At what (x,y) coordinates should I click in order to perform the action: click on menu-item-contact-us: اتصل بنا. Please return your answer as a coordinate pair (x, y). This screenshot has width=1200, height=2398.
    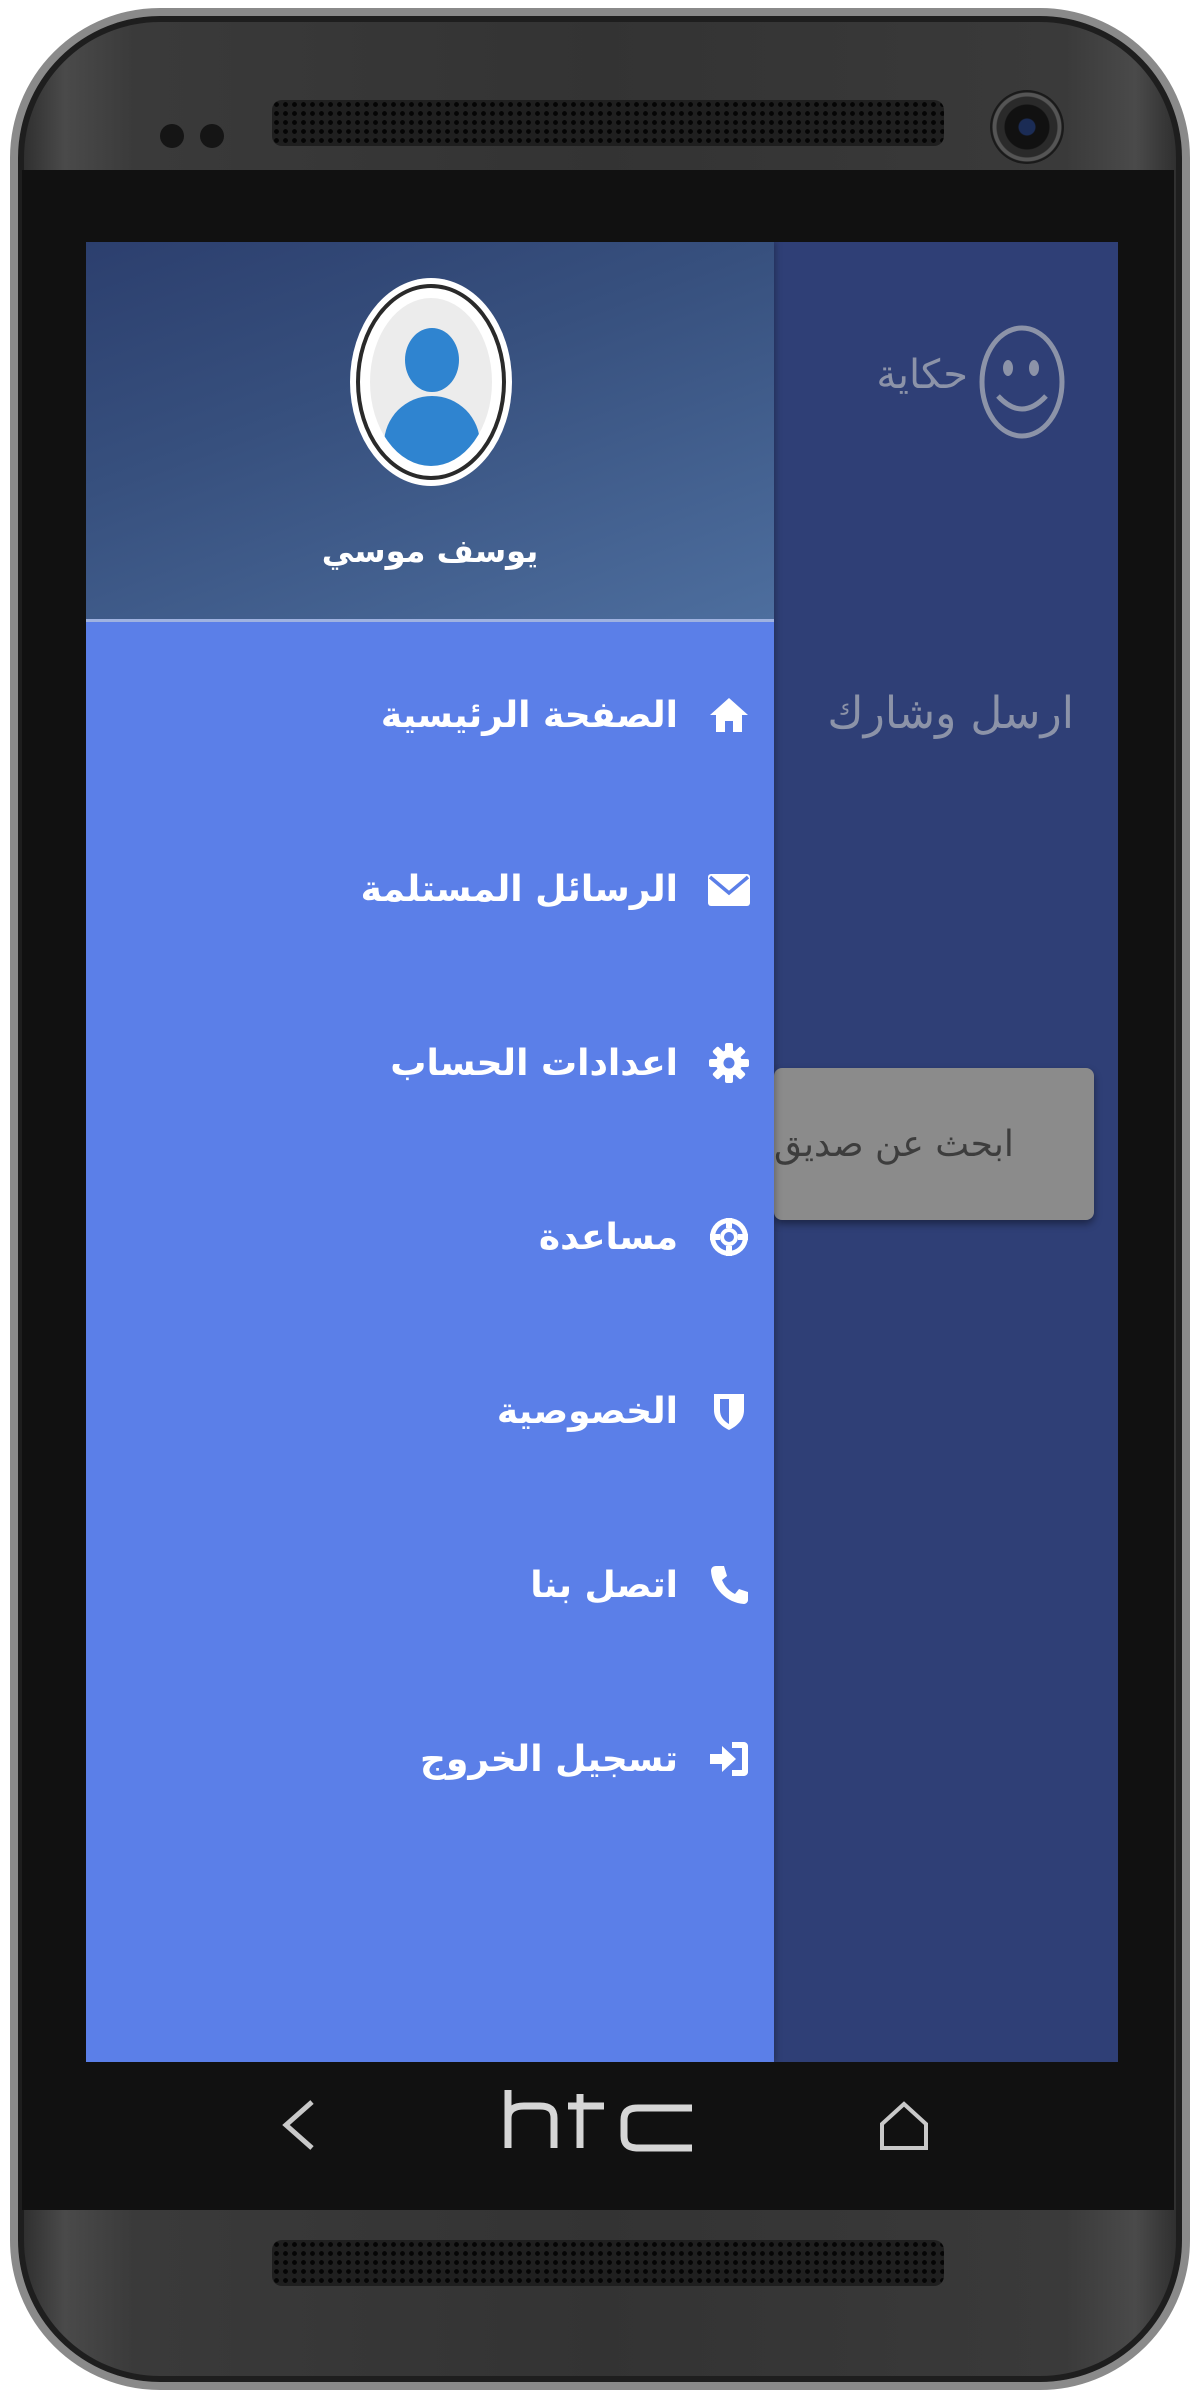
    Looking at the image, I should click on (430, 1585).